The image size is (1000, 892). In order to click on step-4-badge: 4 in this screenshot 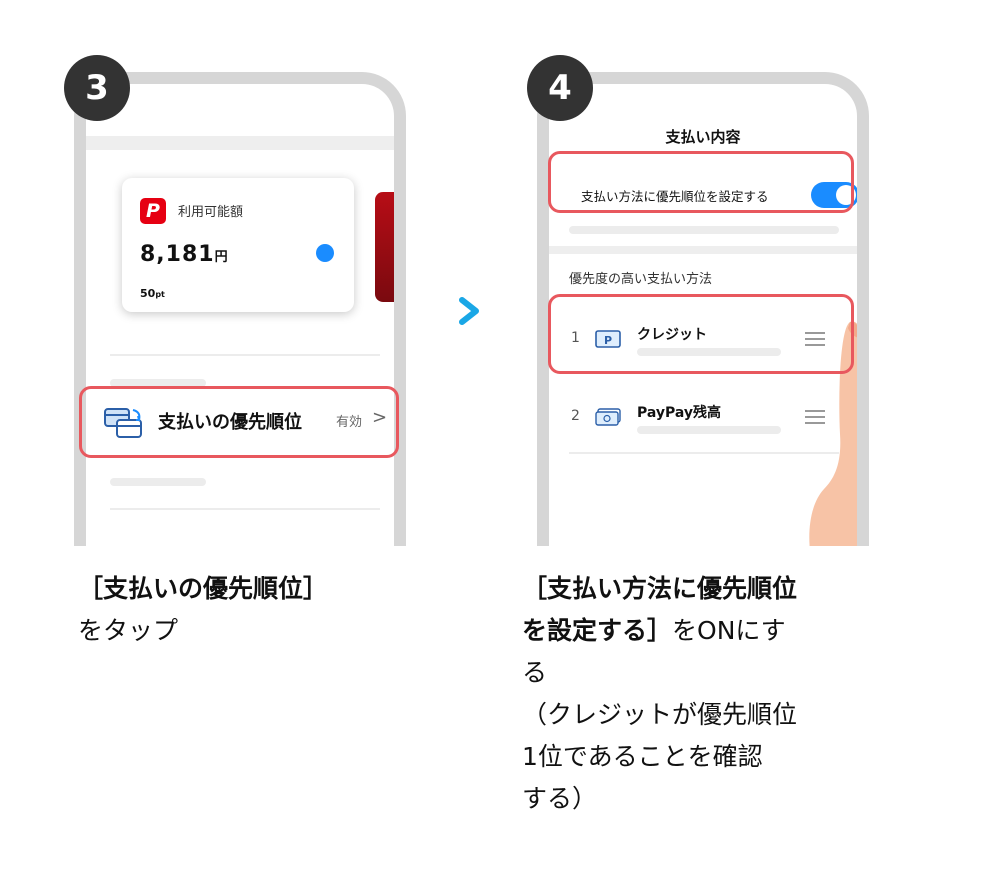, I will do `click(560, 88)`.